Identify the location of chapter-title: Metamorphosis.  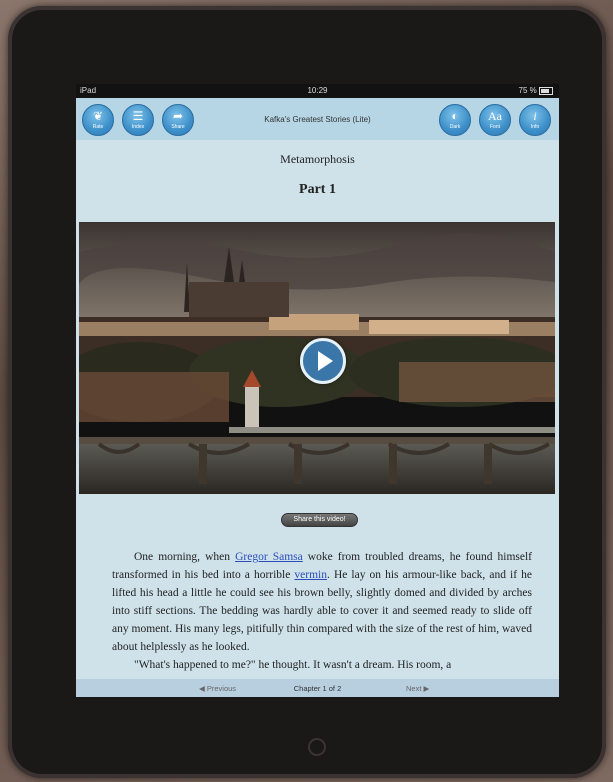
(317, 159).